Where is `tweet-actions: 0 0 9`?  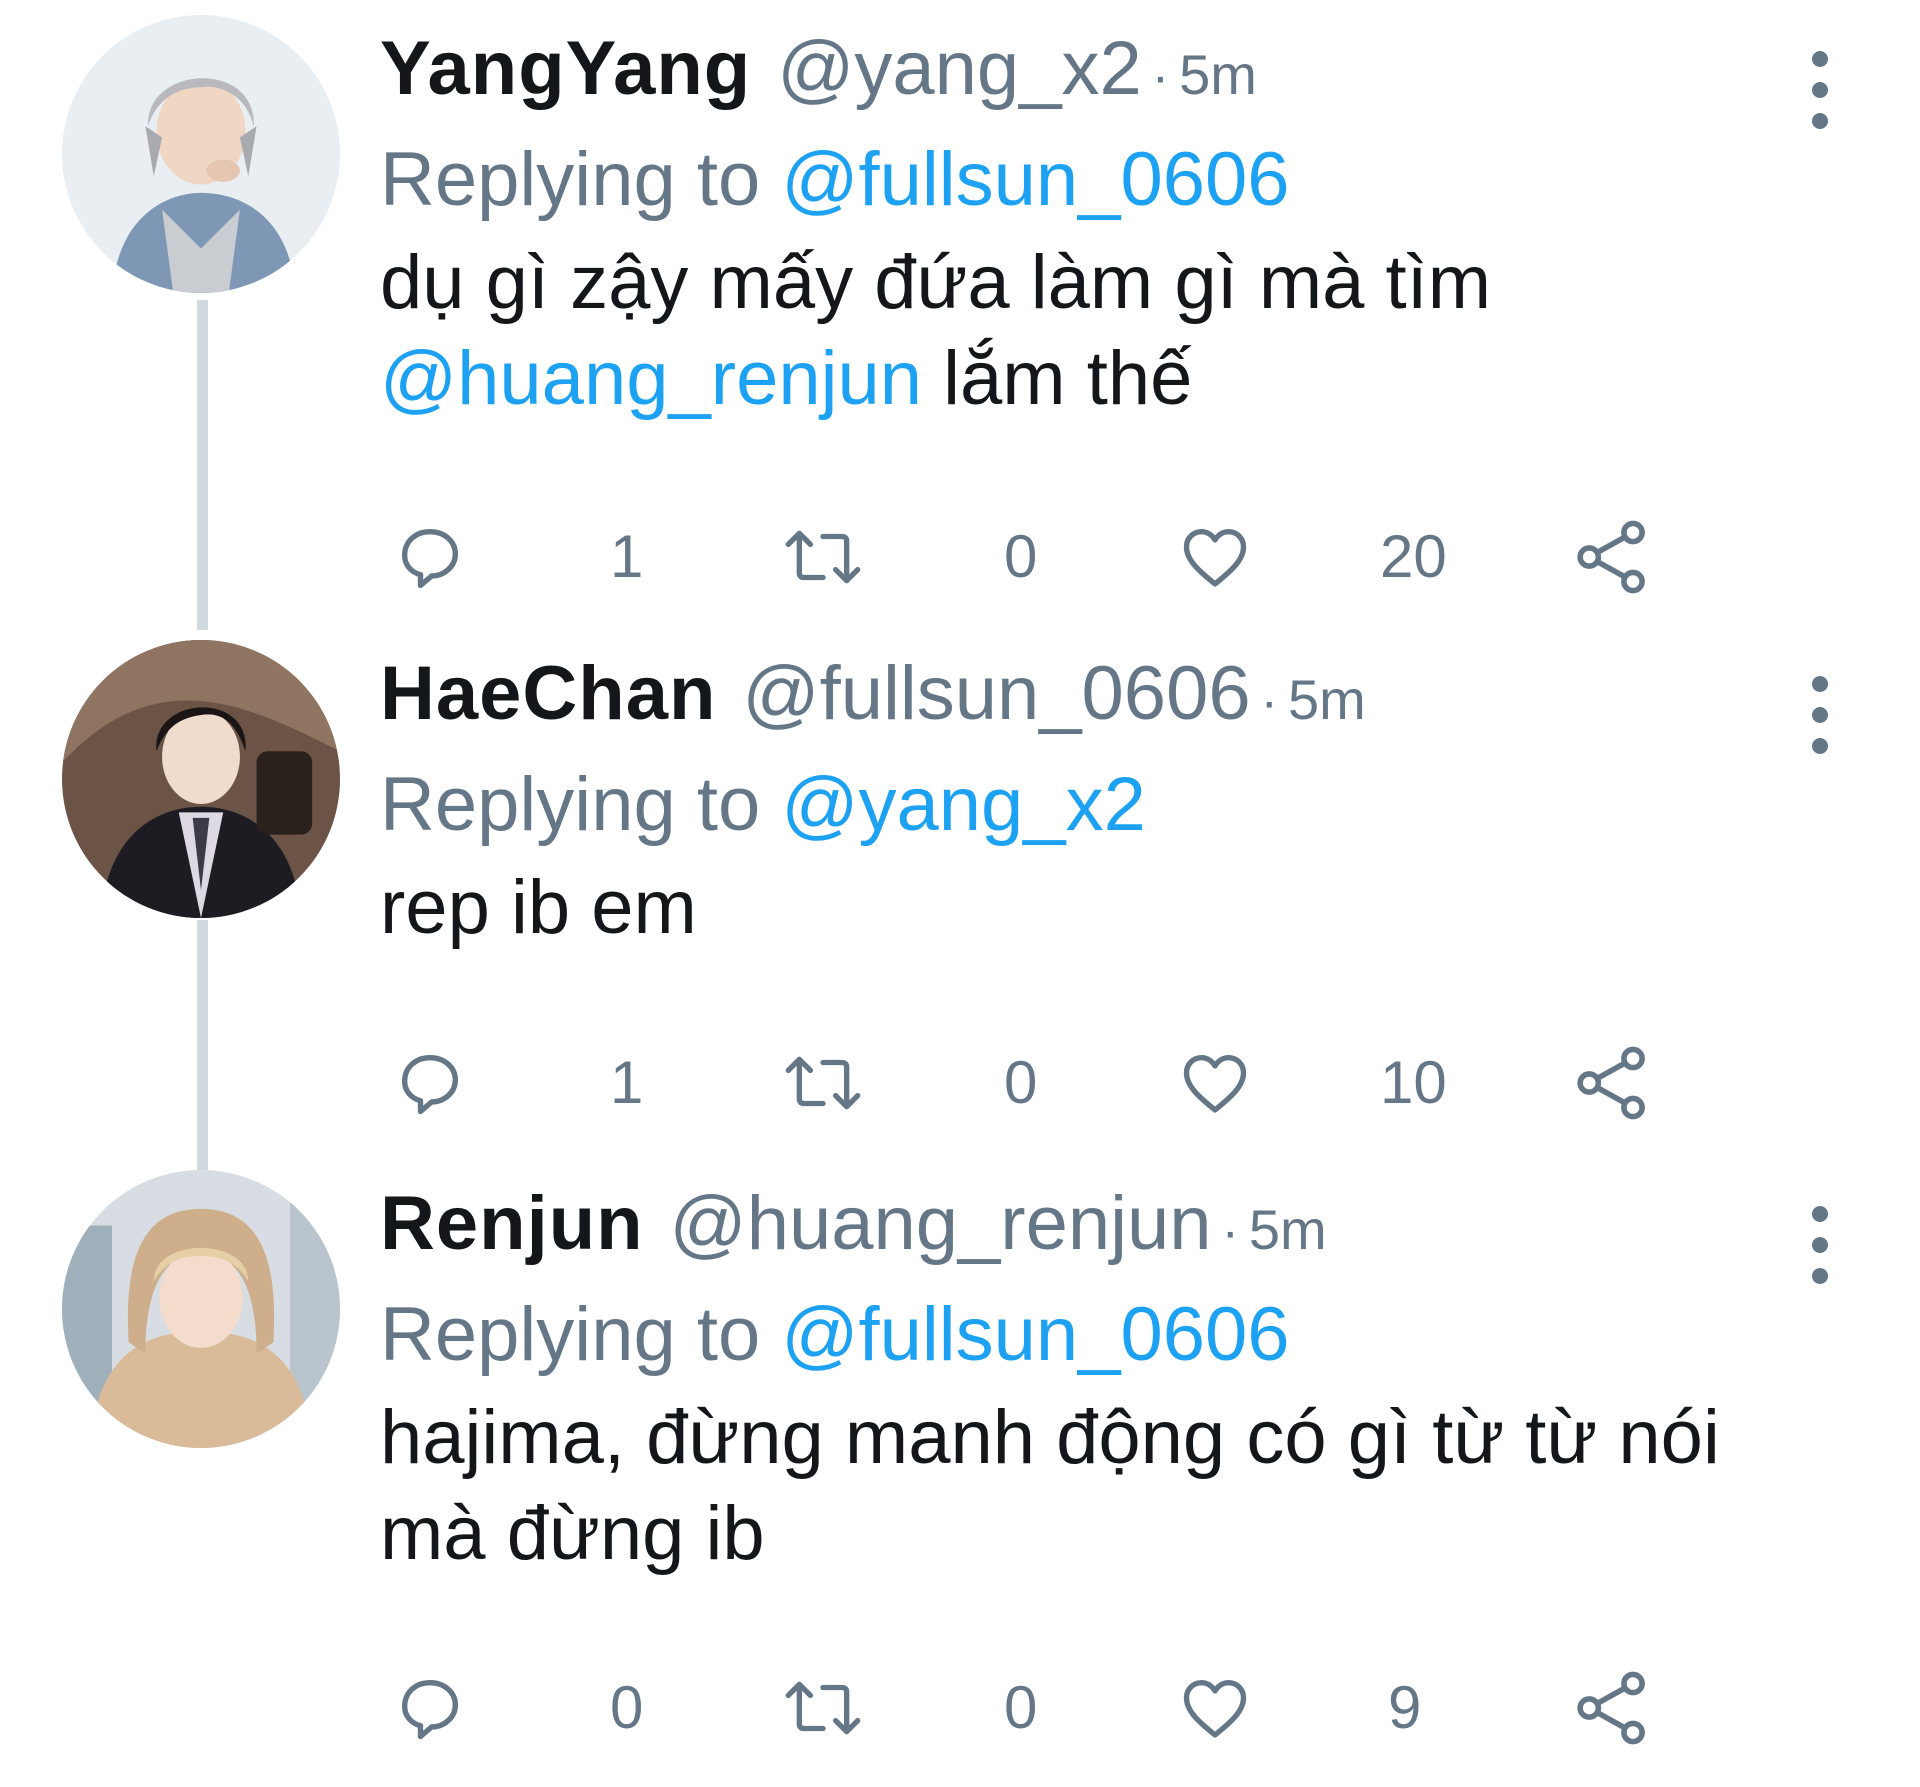 tweet-actions: 0 0 9 is located at coordinates (1040, 1708).